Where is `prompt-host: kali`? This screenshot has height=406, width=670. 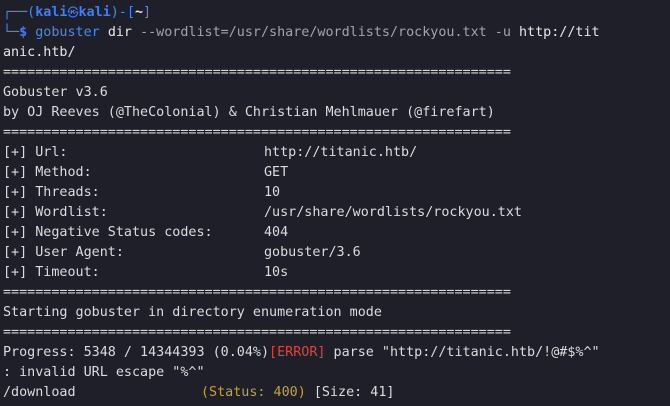
prompt-host: kali is located at coordinates (94, 12).